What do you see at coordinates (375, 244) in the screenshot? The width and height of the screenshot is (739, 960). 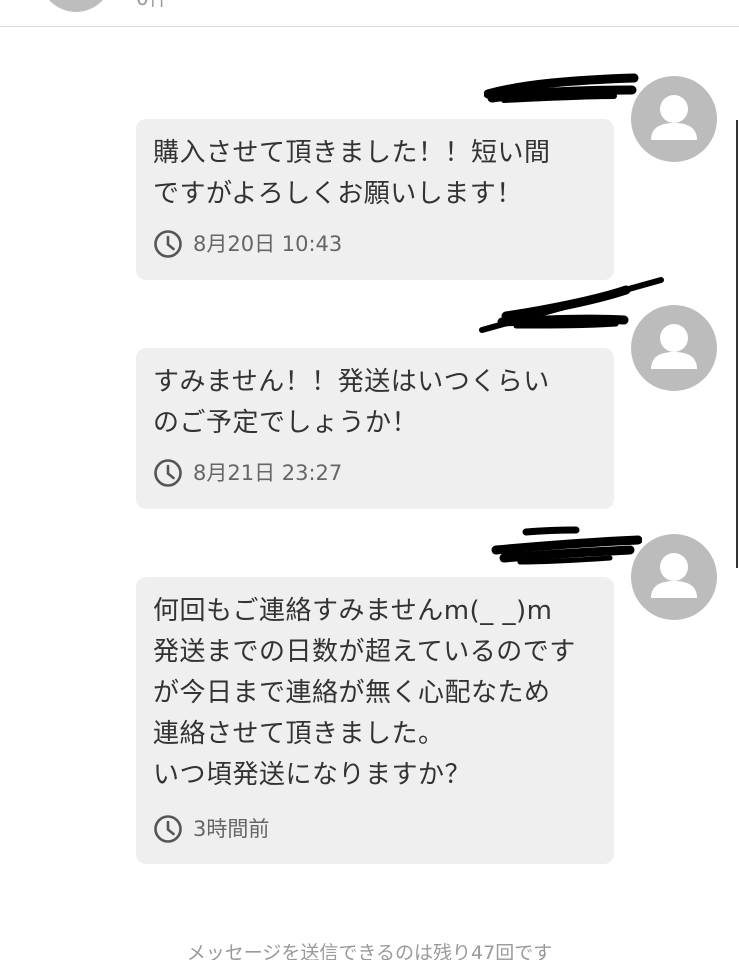 I see `message-timestamp: 8月20日 10:43` at bounding box center [375, 244].